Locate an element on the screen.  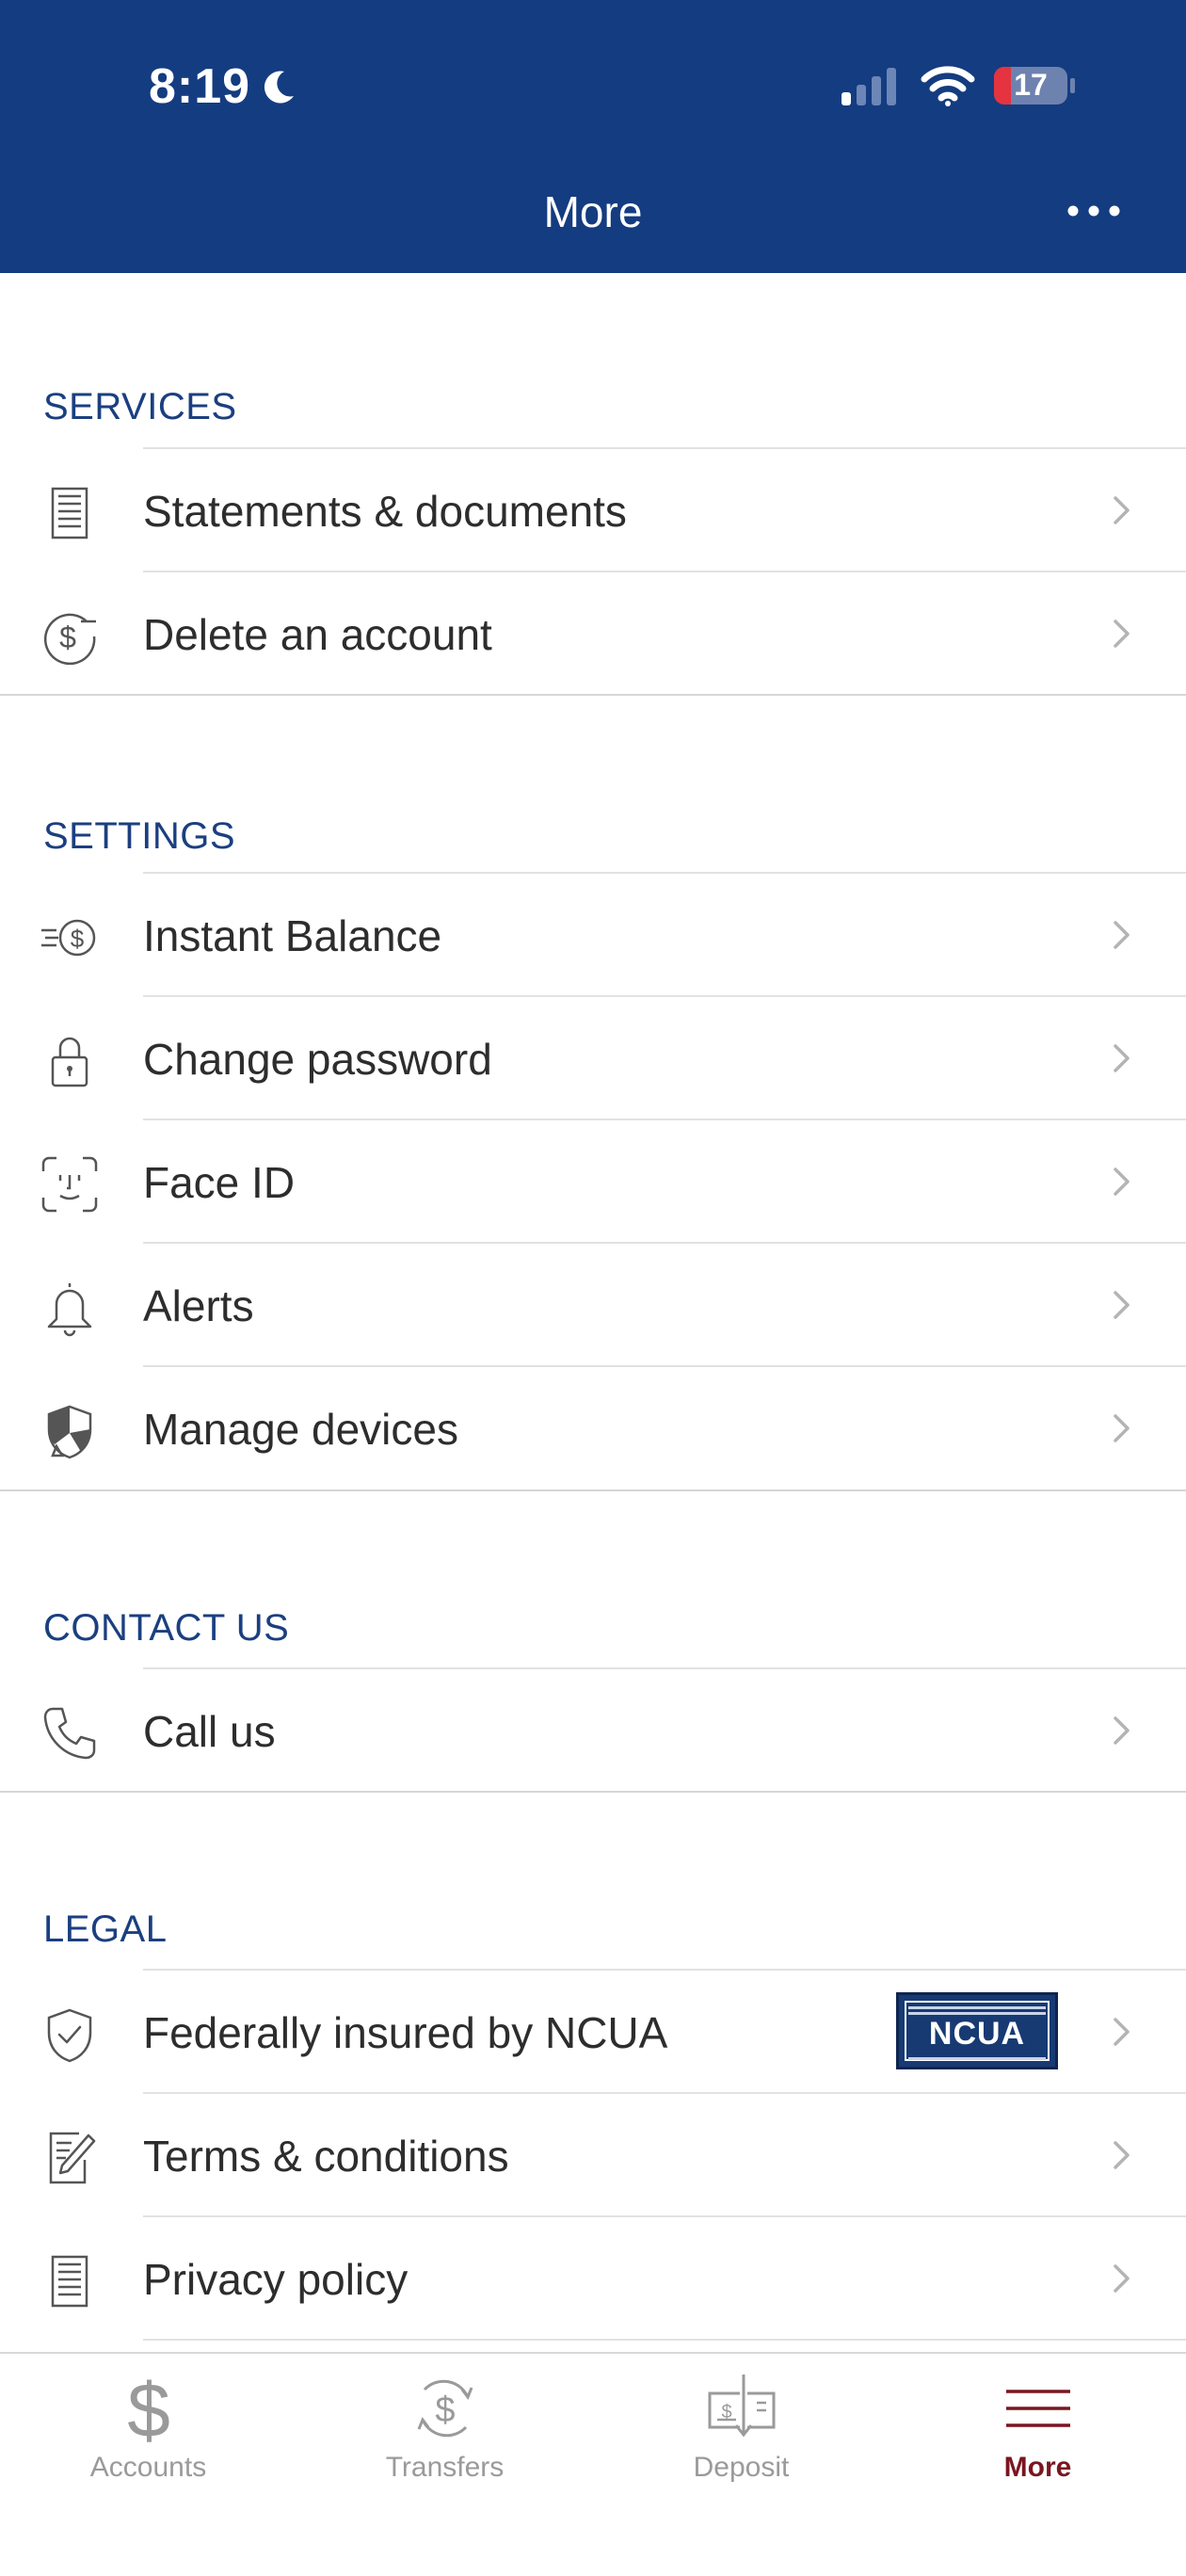
transfer-icon: $ is located at coordinates (445, 2408).